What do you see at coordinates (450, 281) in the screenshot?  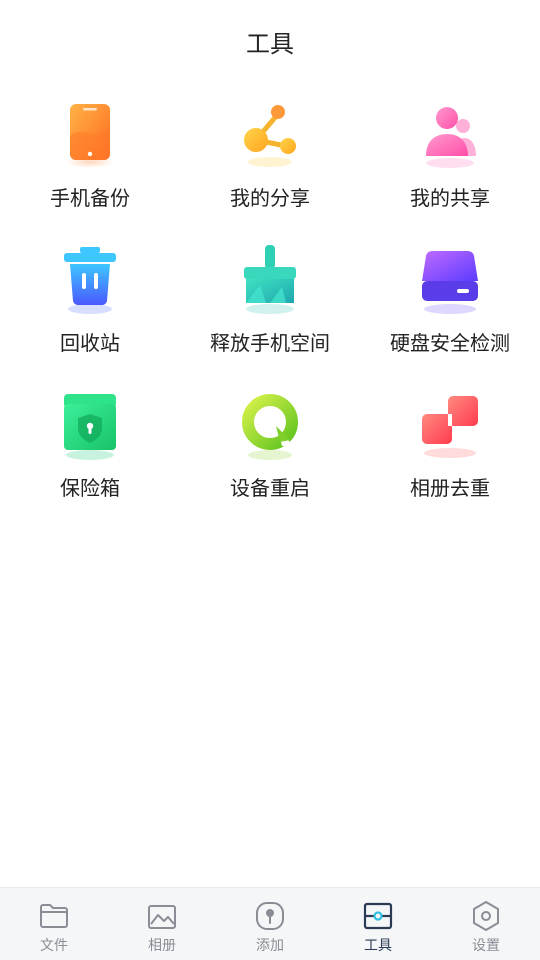 I see `hard-disk-icon` at bounding box center [450, 281].